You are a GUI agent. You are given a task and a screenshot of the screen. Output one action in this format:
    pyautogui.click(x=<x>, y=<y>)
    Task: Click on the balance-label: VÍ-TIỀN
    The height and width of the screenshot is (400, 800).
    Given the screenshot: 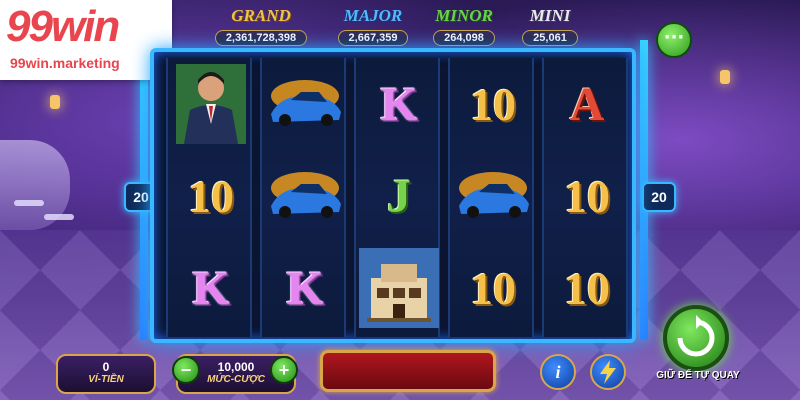 What is the action you would take?
    pyautogui.click(x=106, y=379)
    